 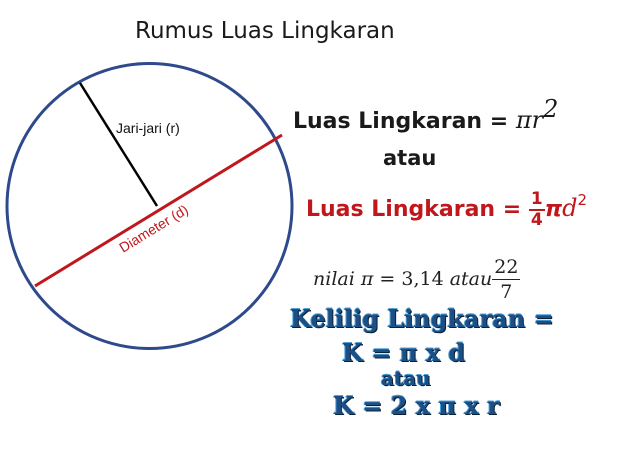 What do you see at coordinates (406, 378) in the screenshot?
I see `circumference-or-separator: atau` at bounding box center [406, 378].